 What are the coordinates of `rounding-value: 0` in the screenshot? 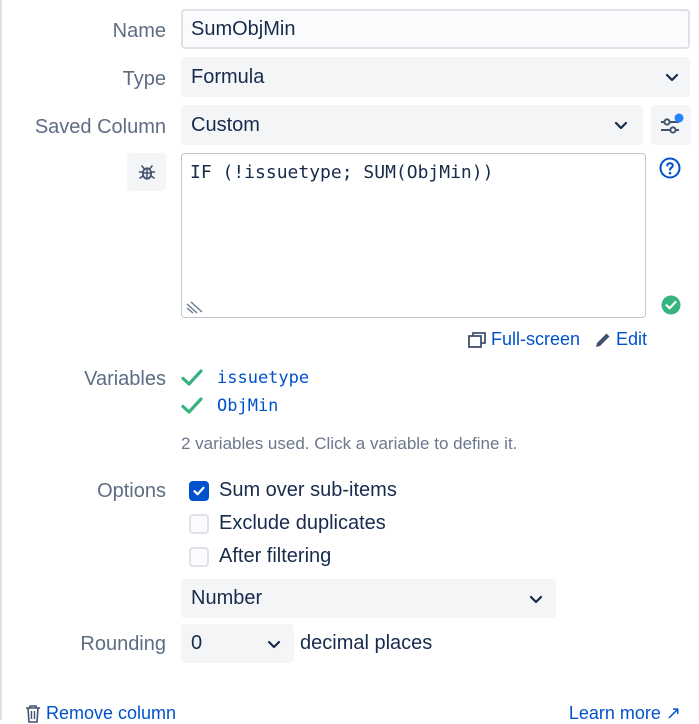 It's located at (197, 643).